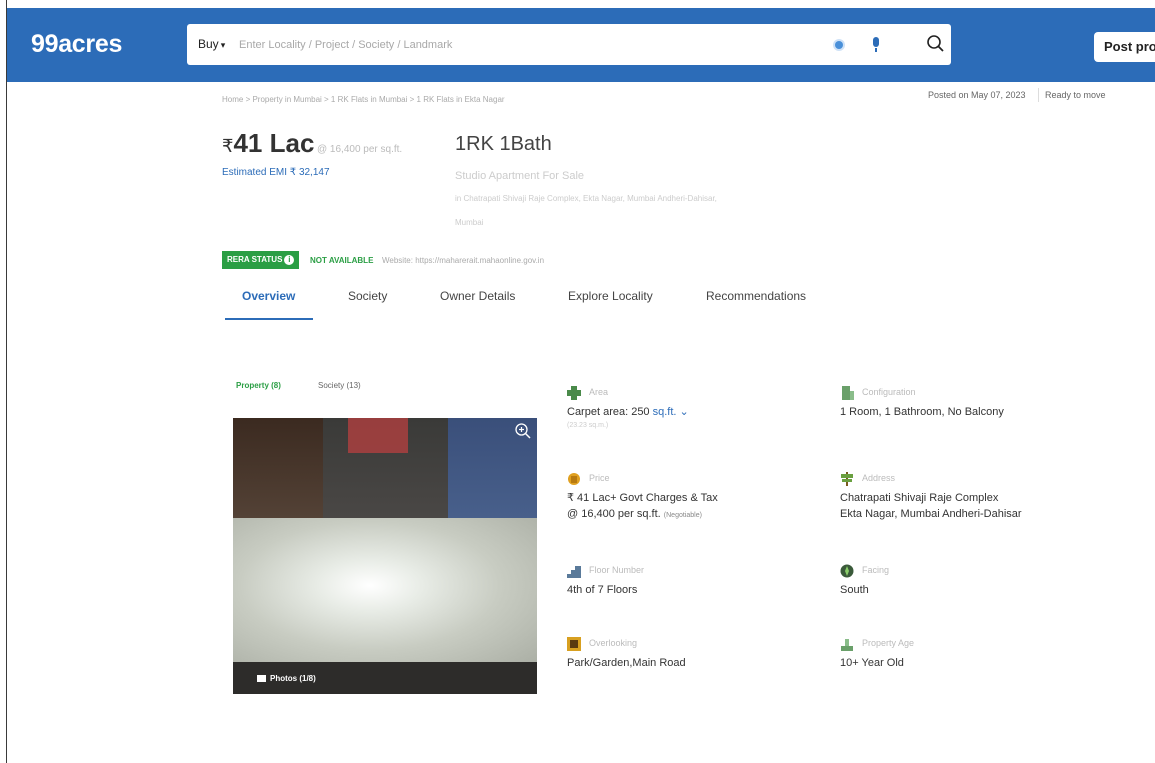  I want to click on property-age-label: Property Age, so click(888, 643).